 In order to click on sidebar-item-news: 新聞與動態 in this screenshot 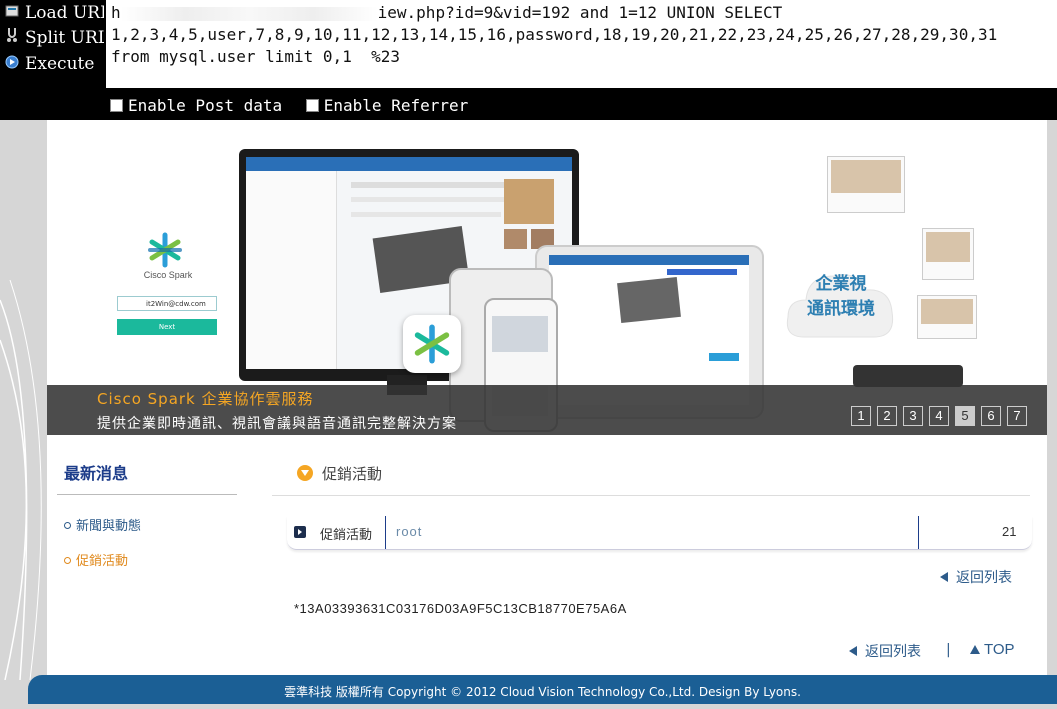, I will do `click(102, 524)`.